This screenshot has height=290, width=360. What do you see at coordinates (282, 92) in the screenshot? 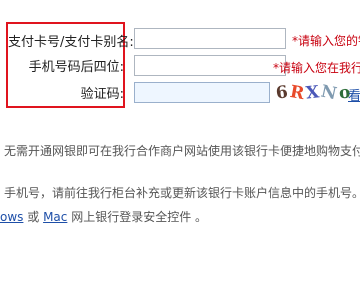
I see `captcha-char: 6` at bounding box center [282, 92].